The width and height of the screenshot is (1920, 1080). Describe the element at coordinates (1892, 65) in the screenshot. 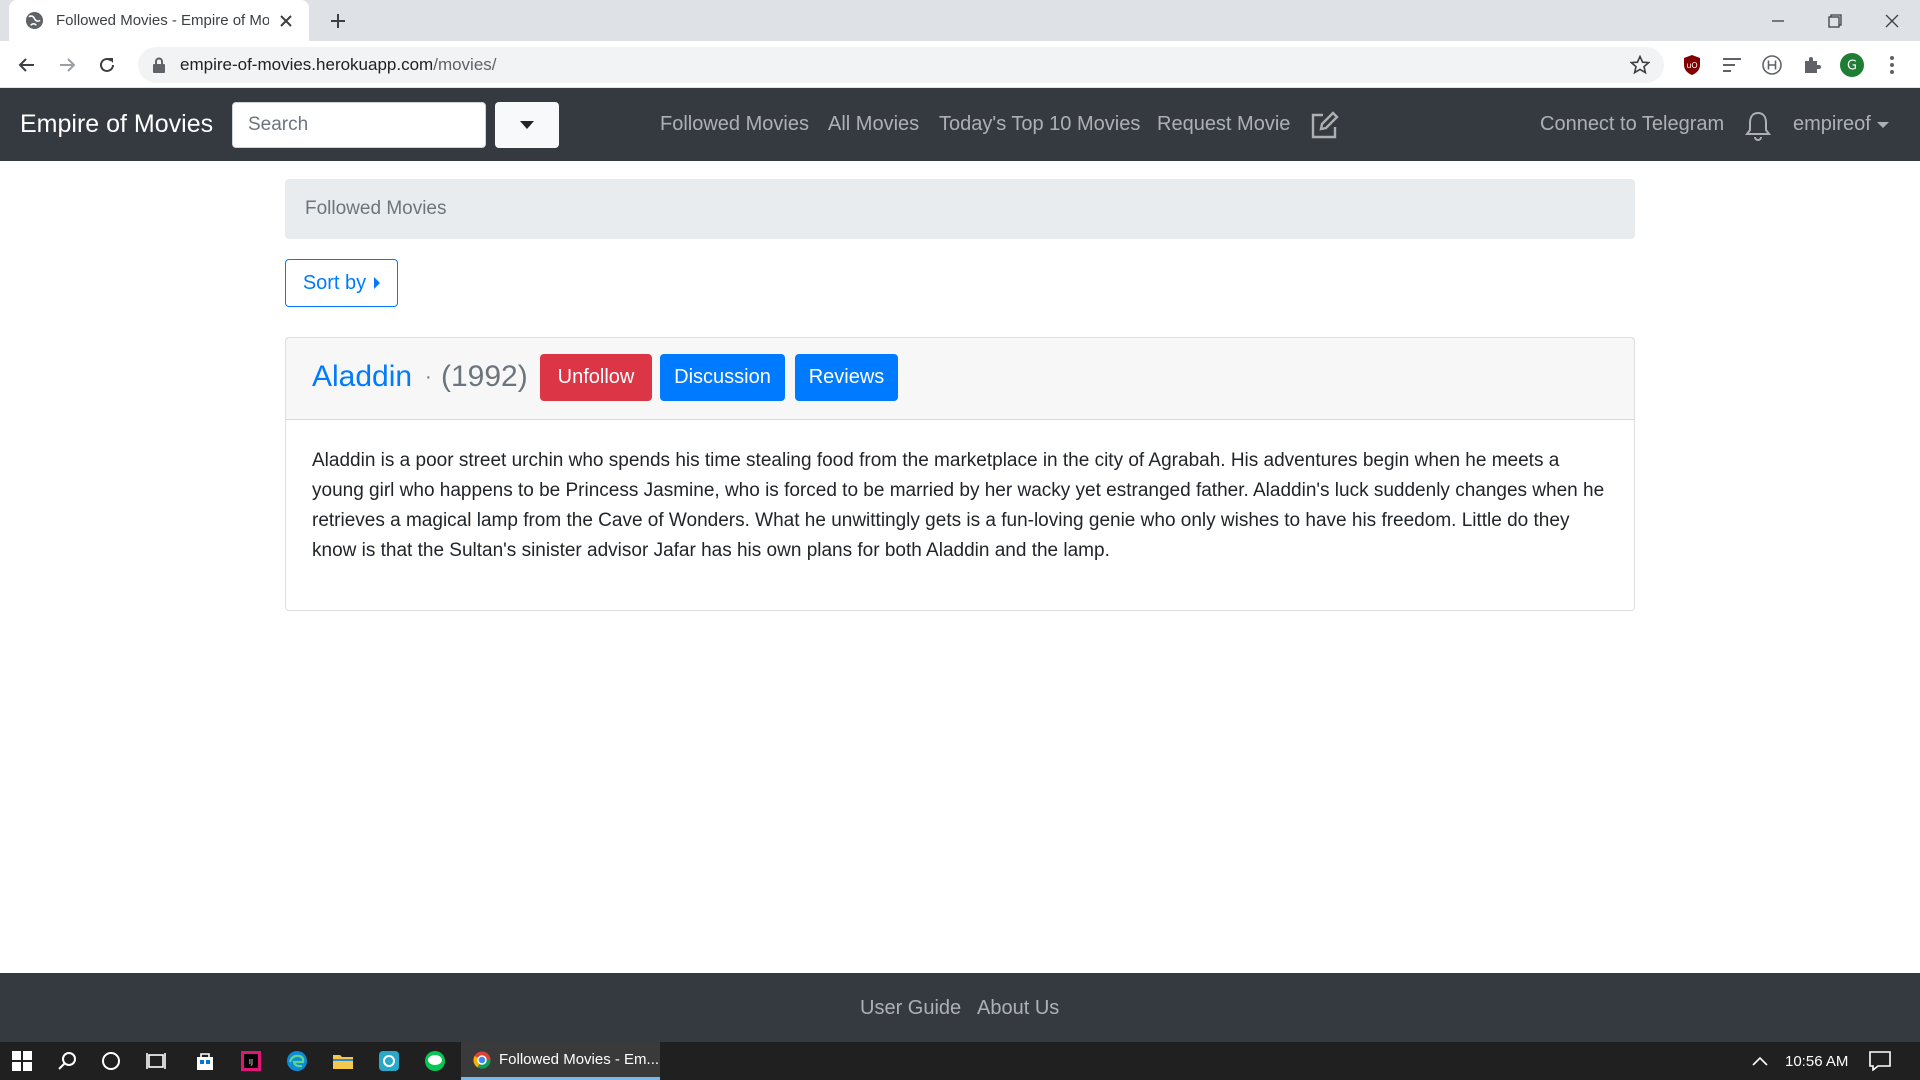

I see `chrome-menu-icon` at that location.